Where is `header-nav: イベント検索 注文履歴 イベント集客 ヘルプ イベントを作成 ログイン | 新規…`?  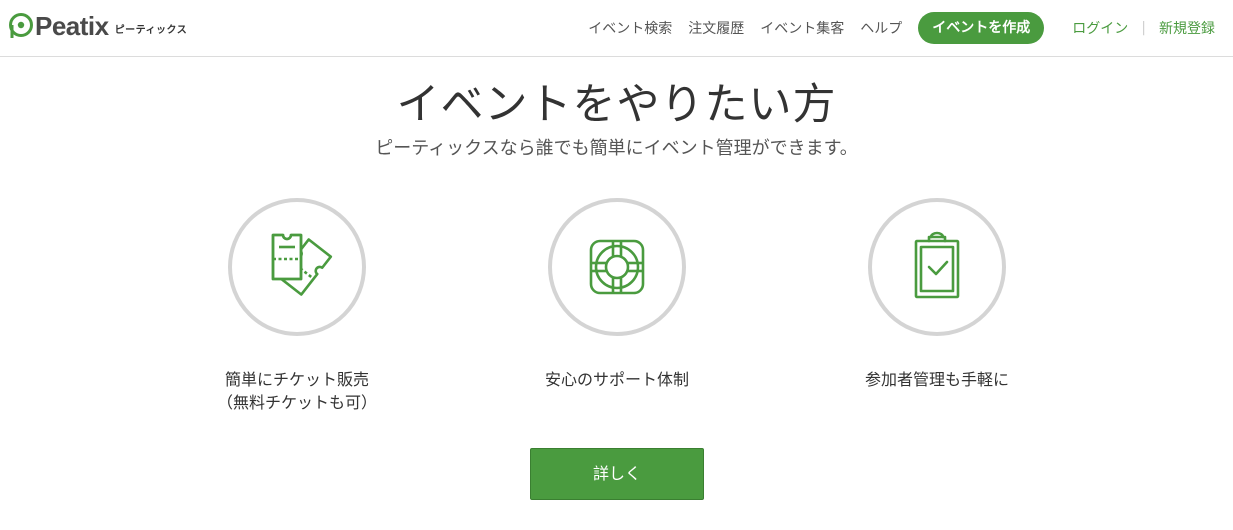 header-nav: イベント検索 注文履歴 イベント集客 ヘルプ イベントを作成 ログイン | 新規… is located at coordinates (901, 28).